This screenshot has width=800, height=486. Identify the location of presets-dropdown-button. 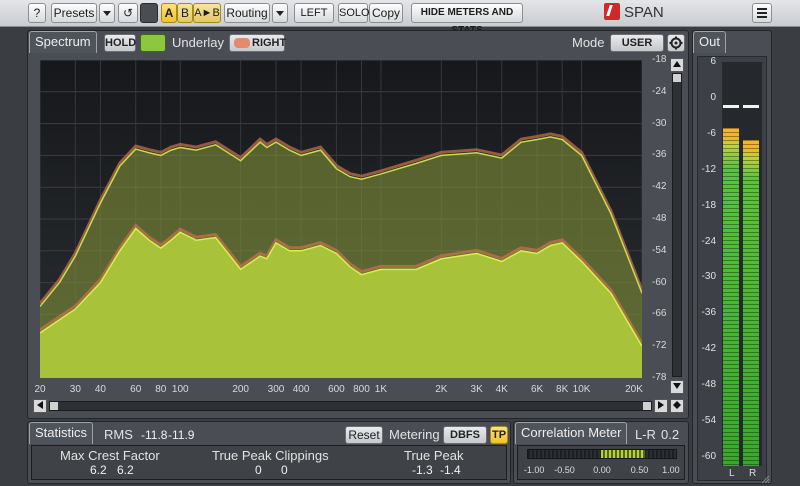
(107, 13).